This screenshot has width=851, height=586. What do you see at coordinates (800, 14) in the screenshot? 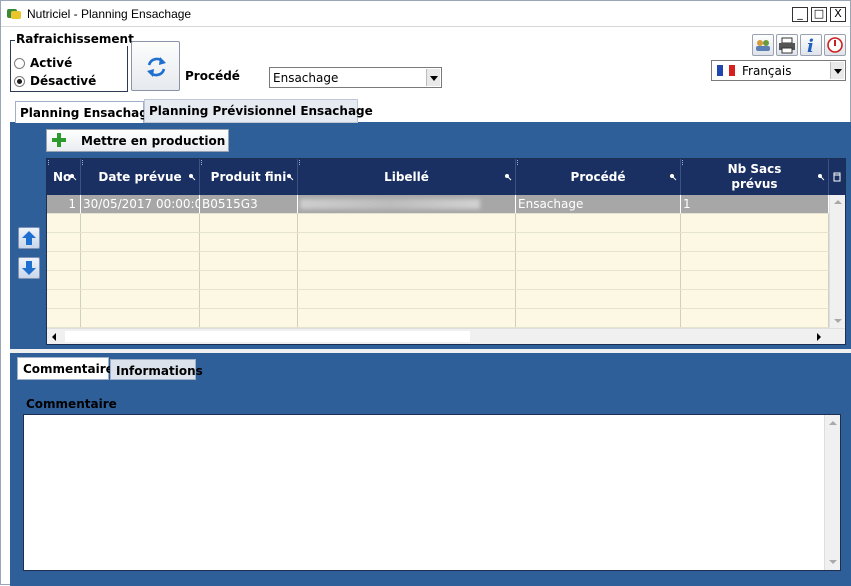
I see `minimize-button: _` at bounding box center [800, 14].